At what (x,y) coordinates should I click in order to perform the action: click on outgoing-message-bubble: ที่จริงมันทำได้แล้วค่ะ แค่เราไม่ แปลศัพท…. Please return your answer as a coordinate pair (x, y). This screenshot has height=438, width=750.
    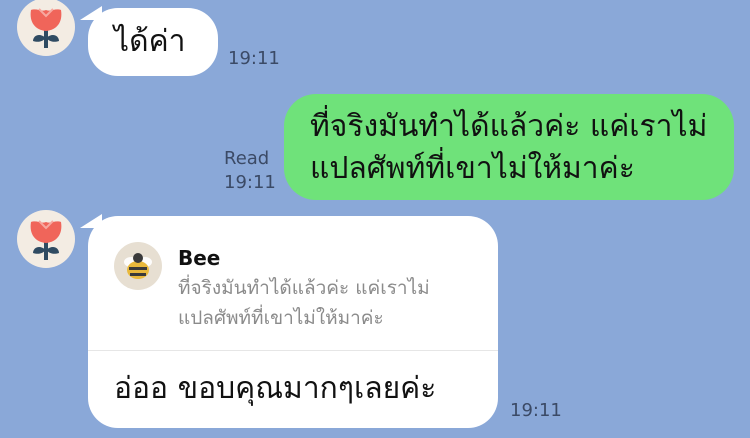
    Looking at the image, I should click on (509, 147).